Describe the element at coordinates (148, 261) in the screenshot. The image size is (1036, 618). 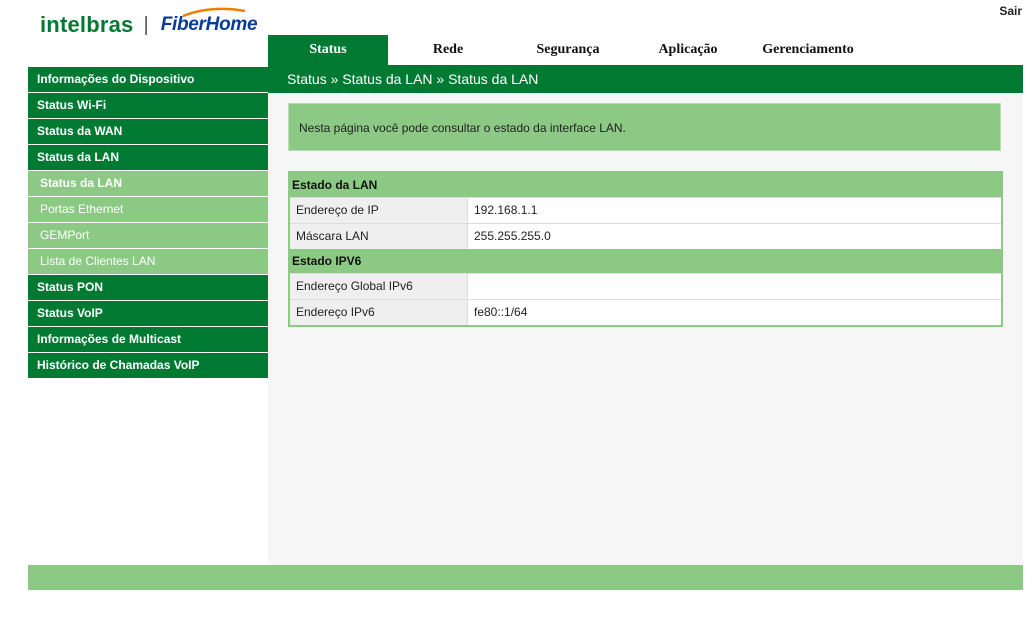
I see `sidebar-subitem-lan-clients: Lista de Clientes LAN` at that location.